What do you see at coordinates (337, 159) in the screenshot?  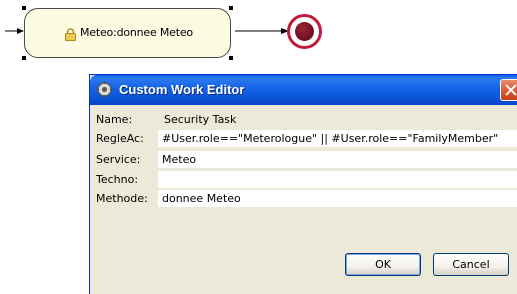 I see `service-field: Meteo` at bounding box center [337, 159].